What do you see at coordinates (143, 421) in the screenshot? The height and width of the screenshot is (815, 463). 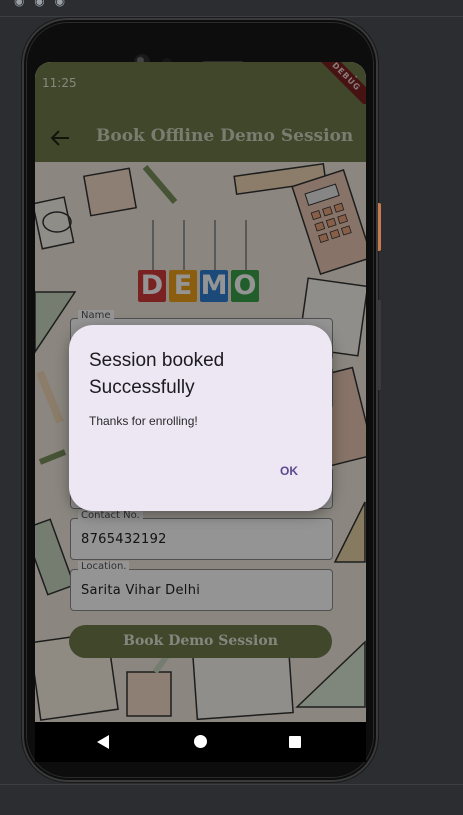 I see `dialog-message: Thanks for enrolling!` at bounding box center [143, 421].